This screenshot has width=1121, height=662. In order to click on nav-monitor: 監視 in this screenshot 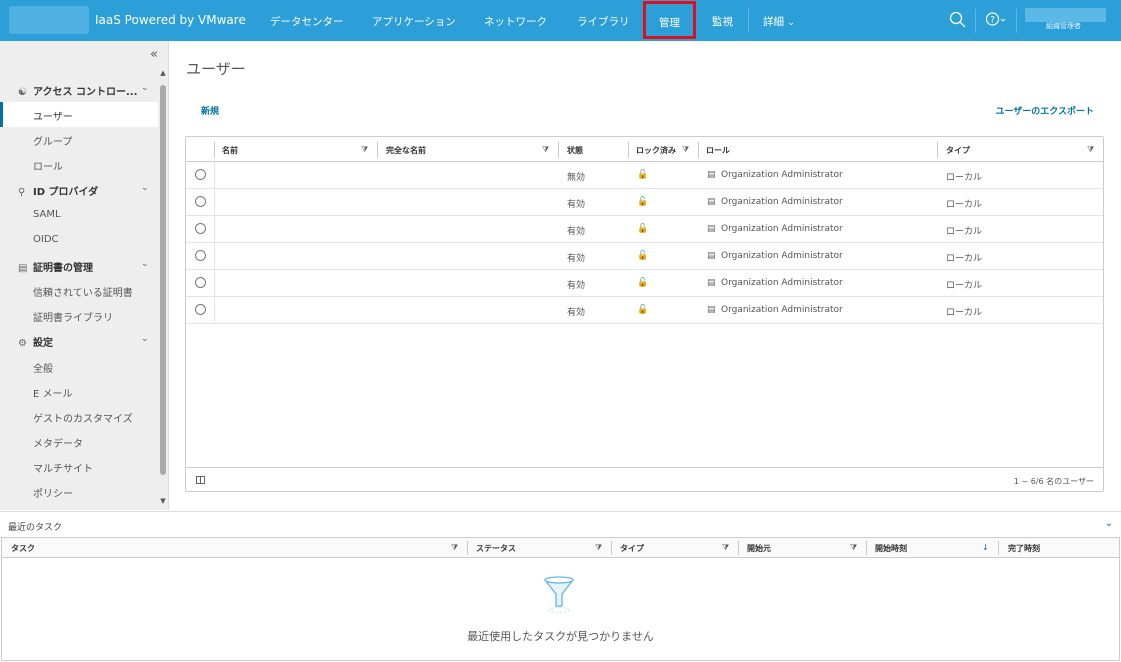, I will do `click(722, 21)`.